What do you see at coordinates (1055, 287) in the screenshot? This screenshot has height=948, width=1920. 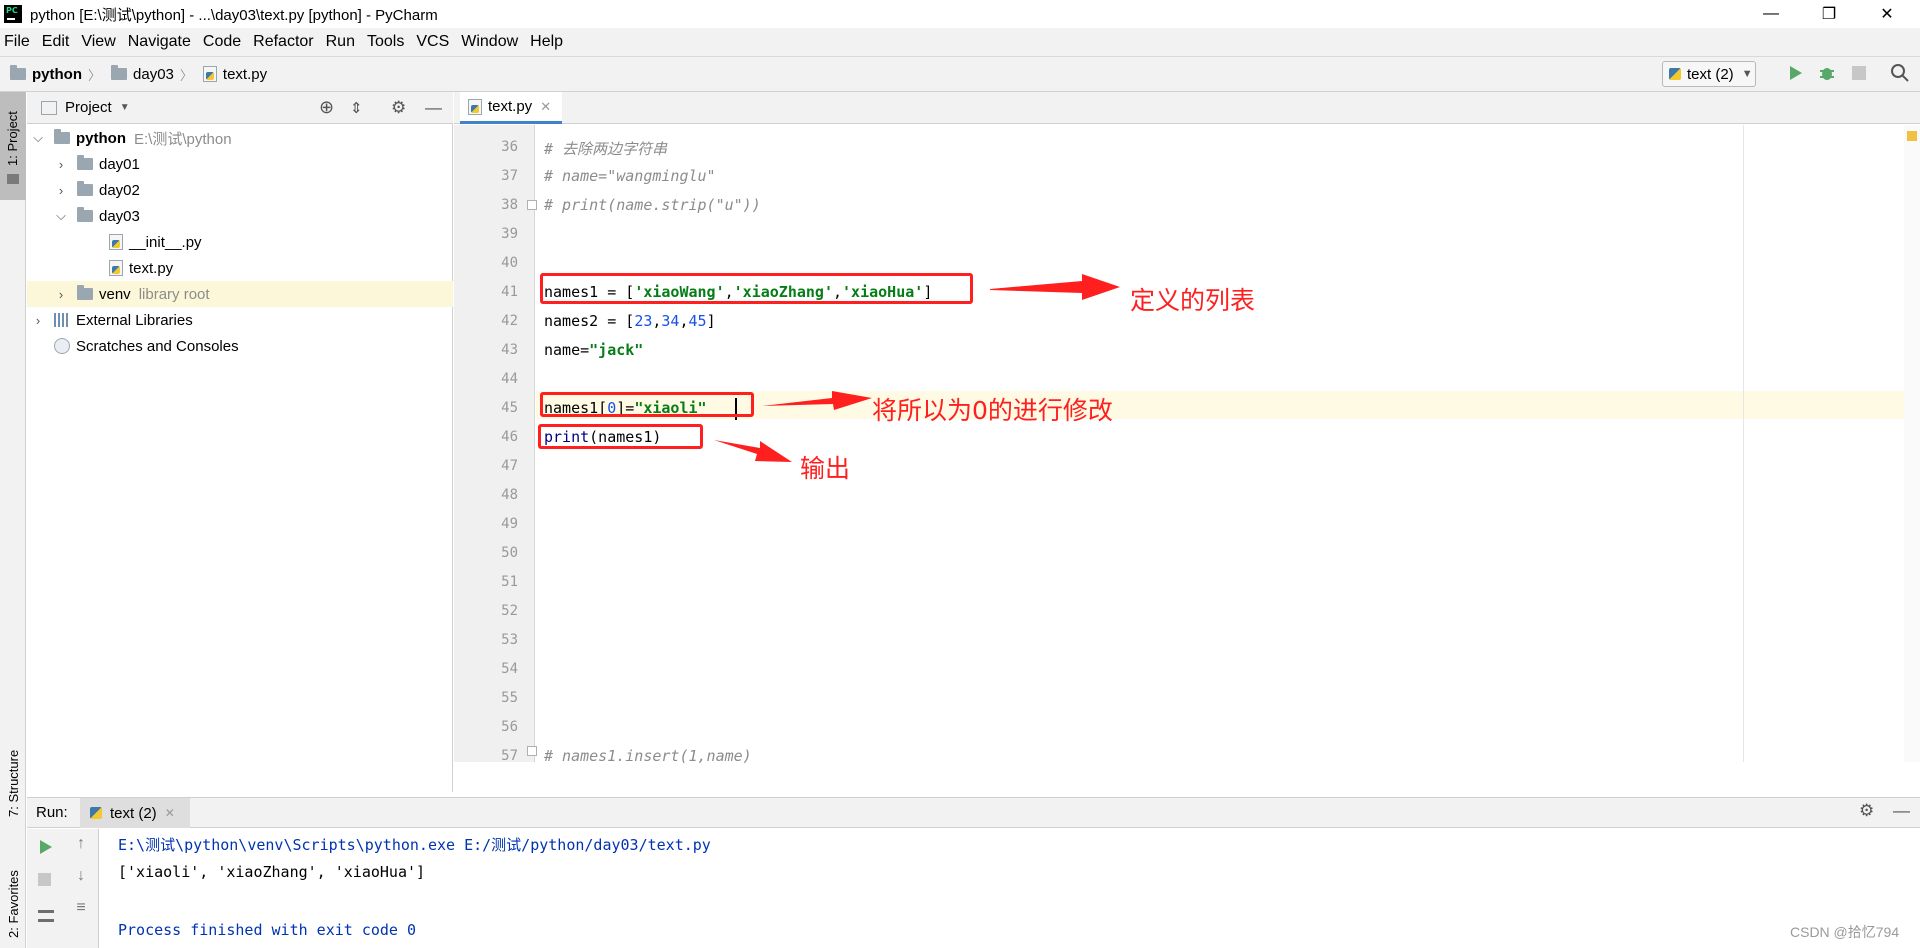 I see `arrow-to-list` at bounding box center [1055, 287].